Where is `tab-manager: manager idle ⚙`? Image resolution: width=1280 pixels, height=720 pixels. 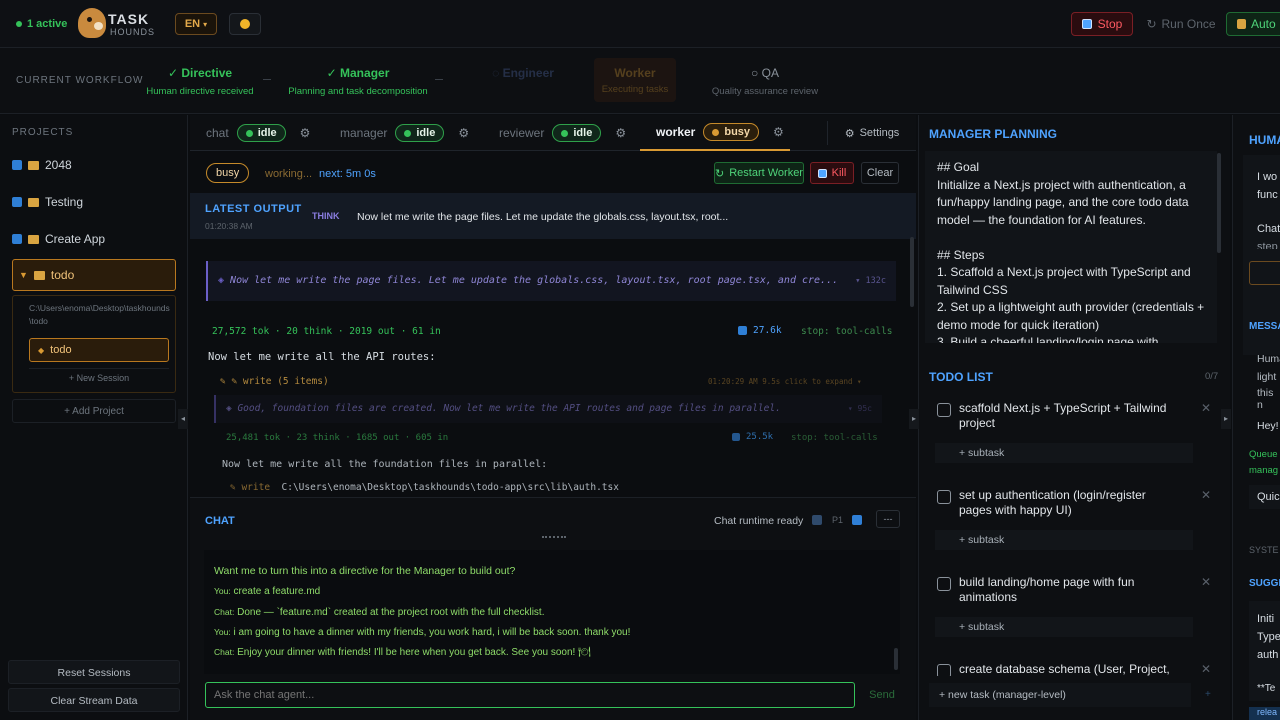
tab-manager: manager idle ⚙ is located at coordinates (404, 133).